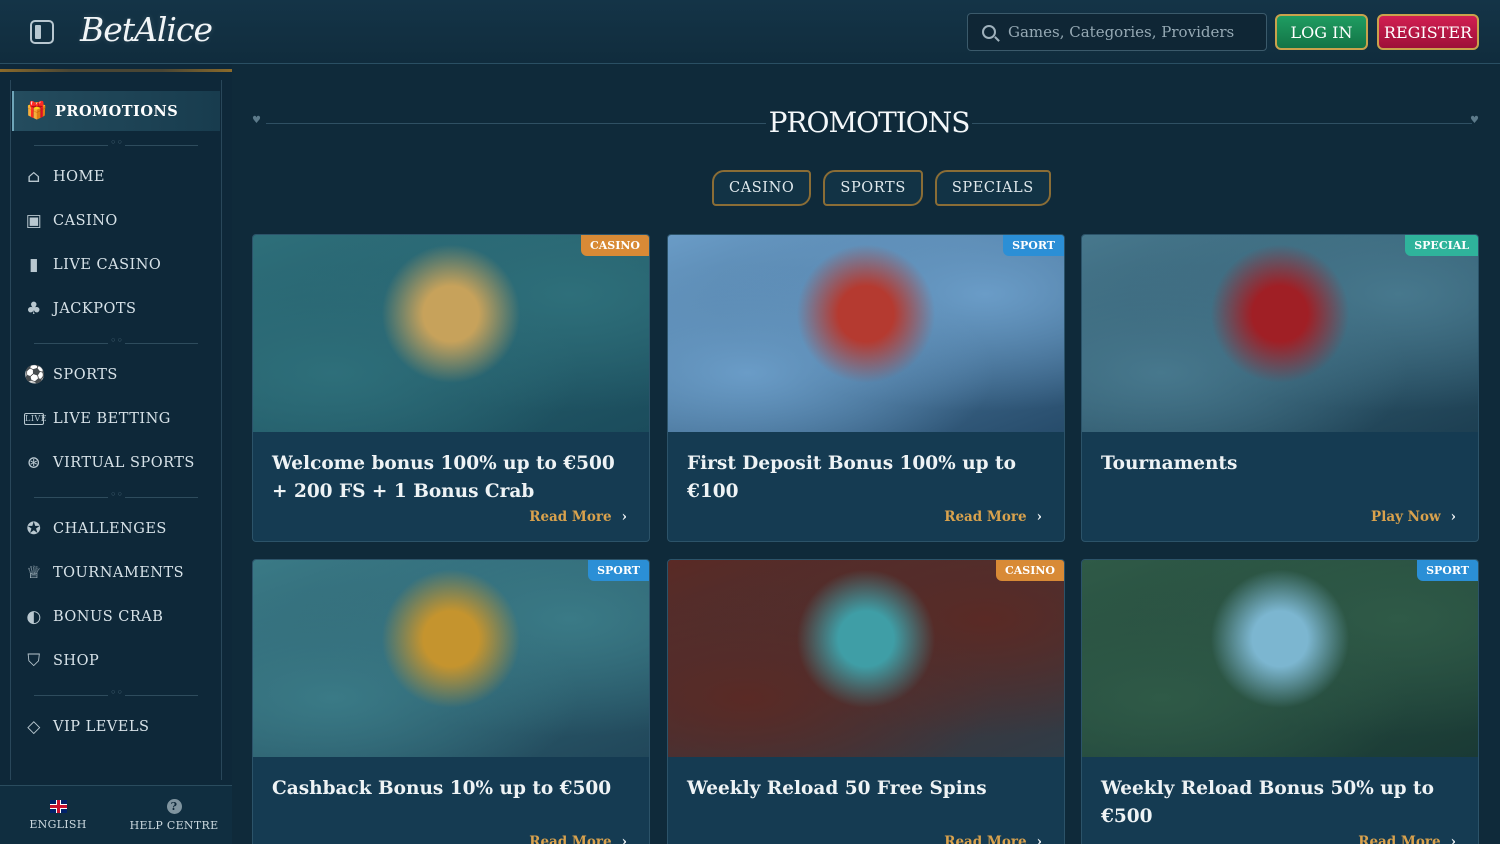 The image size is (1500, 844). Describe the element at coordinates (34, 309) in the screenshot. I see `clover-icon: ♣` at that location.